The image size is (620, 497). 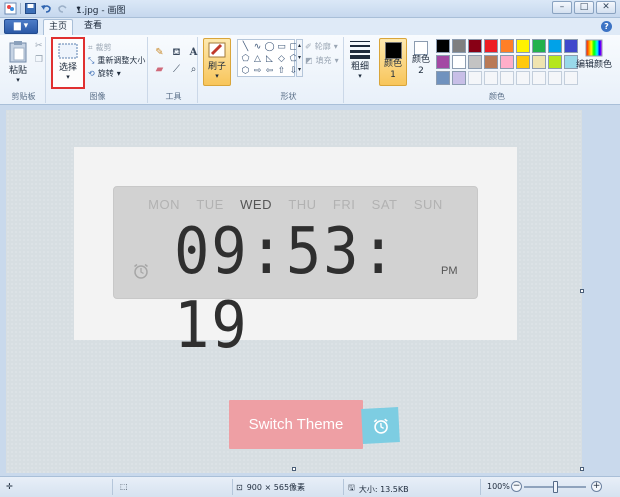 What do you see at coordinates (21, 26) in the screenshot?
I see `file-menu-button: ▆ ▾` at bounding box center [21, 26].